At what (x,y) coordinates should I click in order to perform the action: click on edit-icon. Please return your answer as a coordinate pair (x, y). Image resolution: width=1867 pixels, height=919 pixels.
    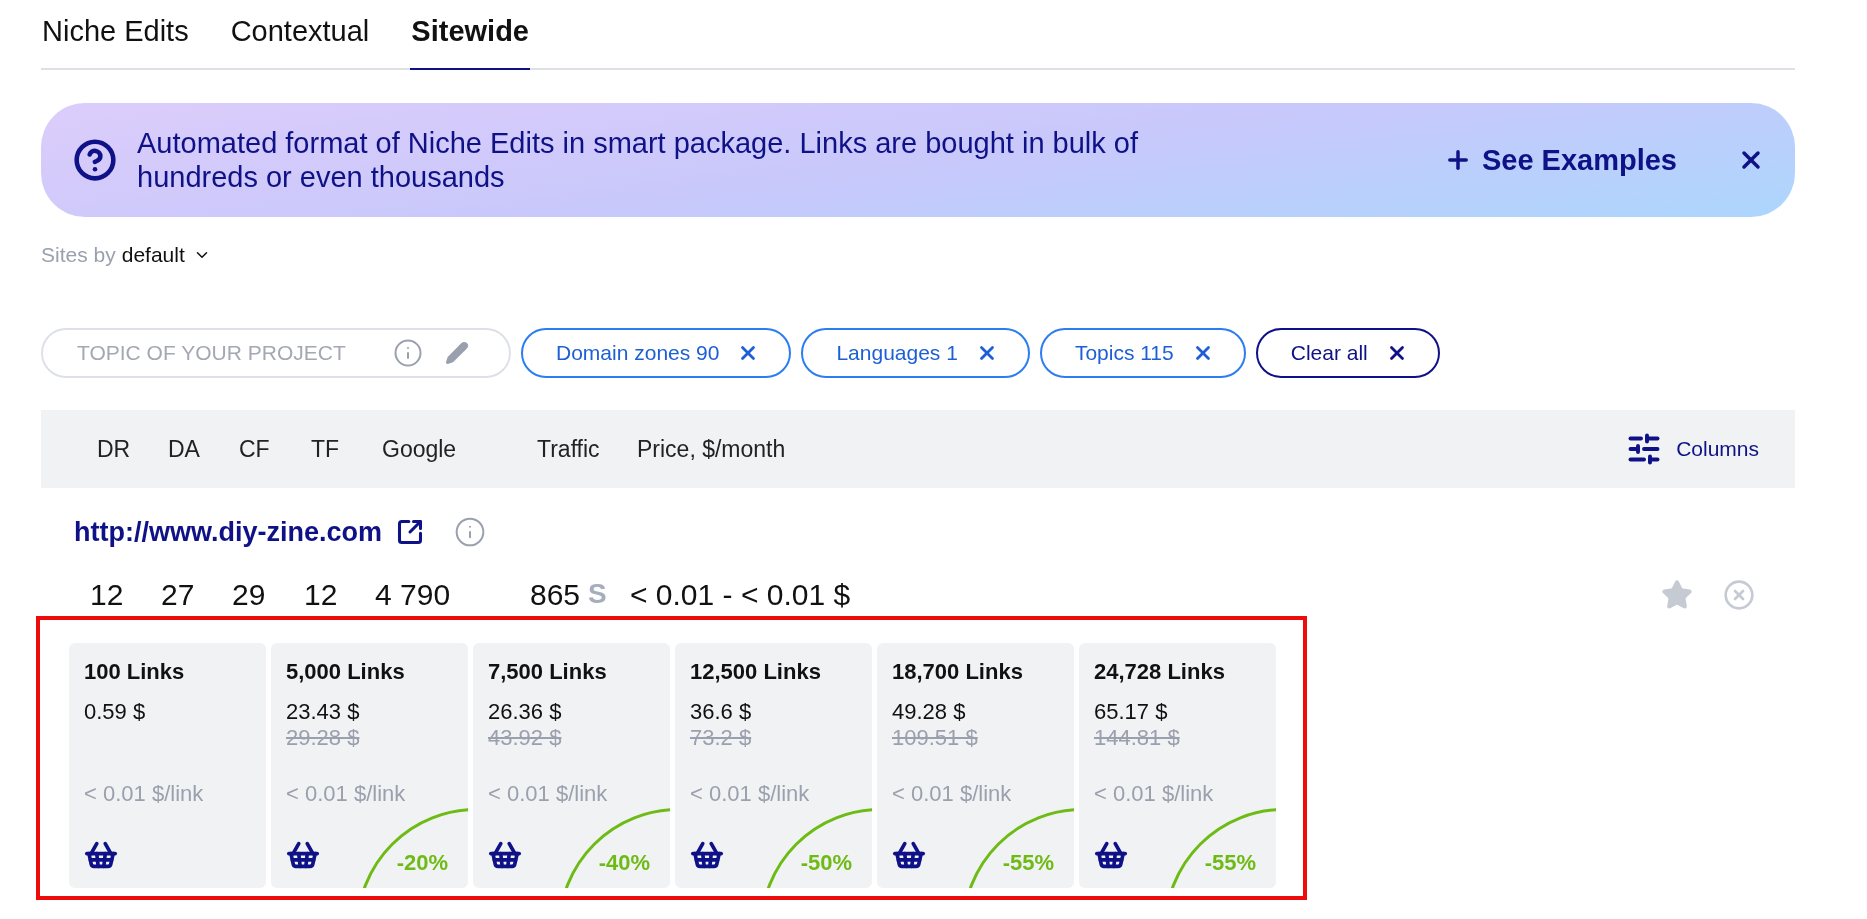
    Looking at the image, I should click on (457, 353).